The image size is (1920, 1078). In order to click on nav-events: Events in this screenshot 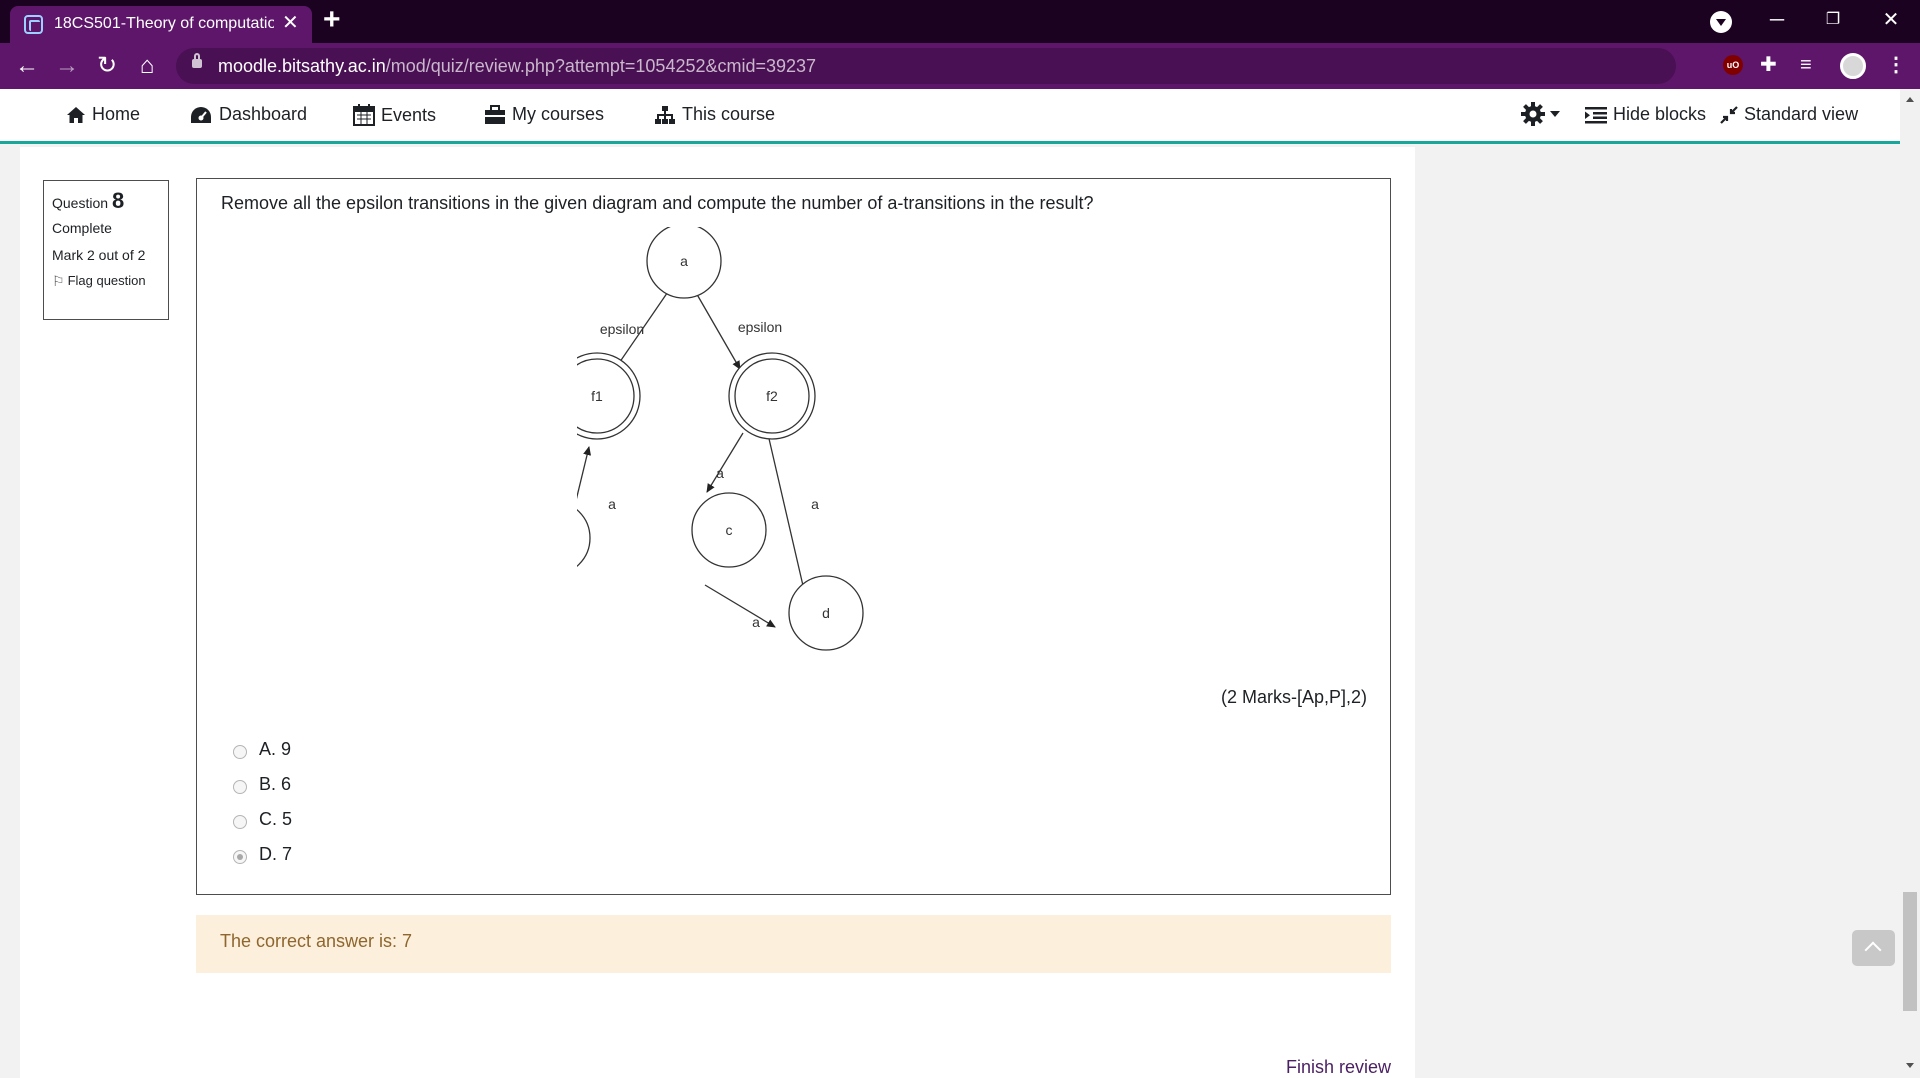, I will do `click(394, 115)`.